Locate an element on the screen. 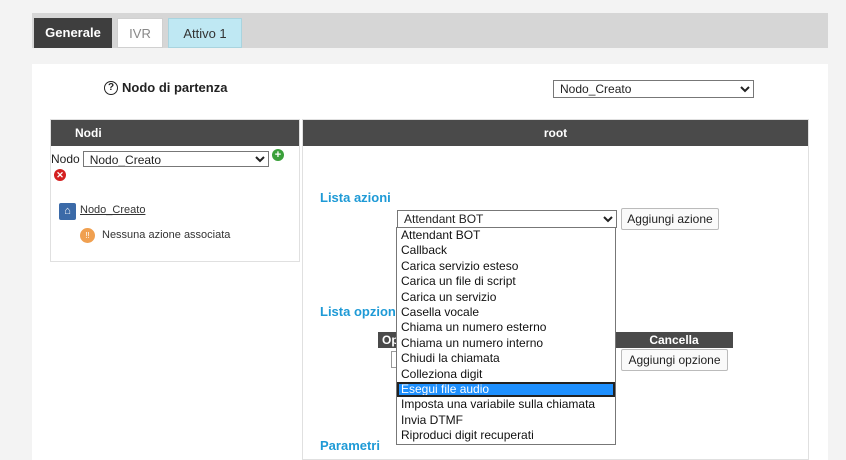 Image resolution: width=846 pixels, height=460 pixels. dropdown-item: Riproduci digit recuperati is located at coordinates (506, 435).